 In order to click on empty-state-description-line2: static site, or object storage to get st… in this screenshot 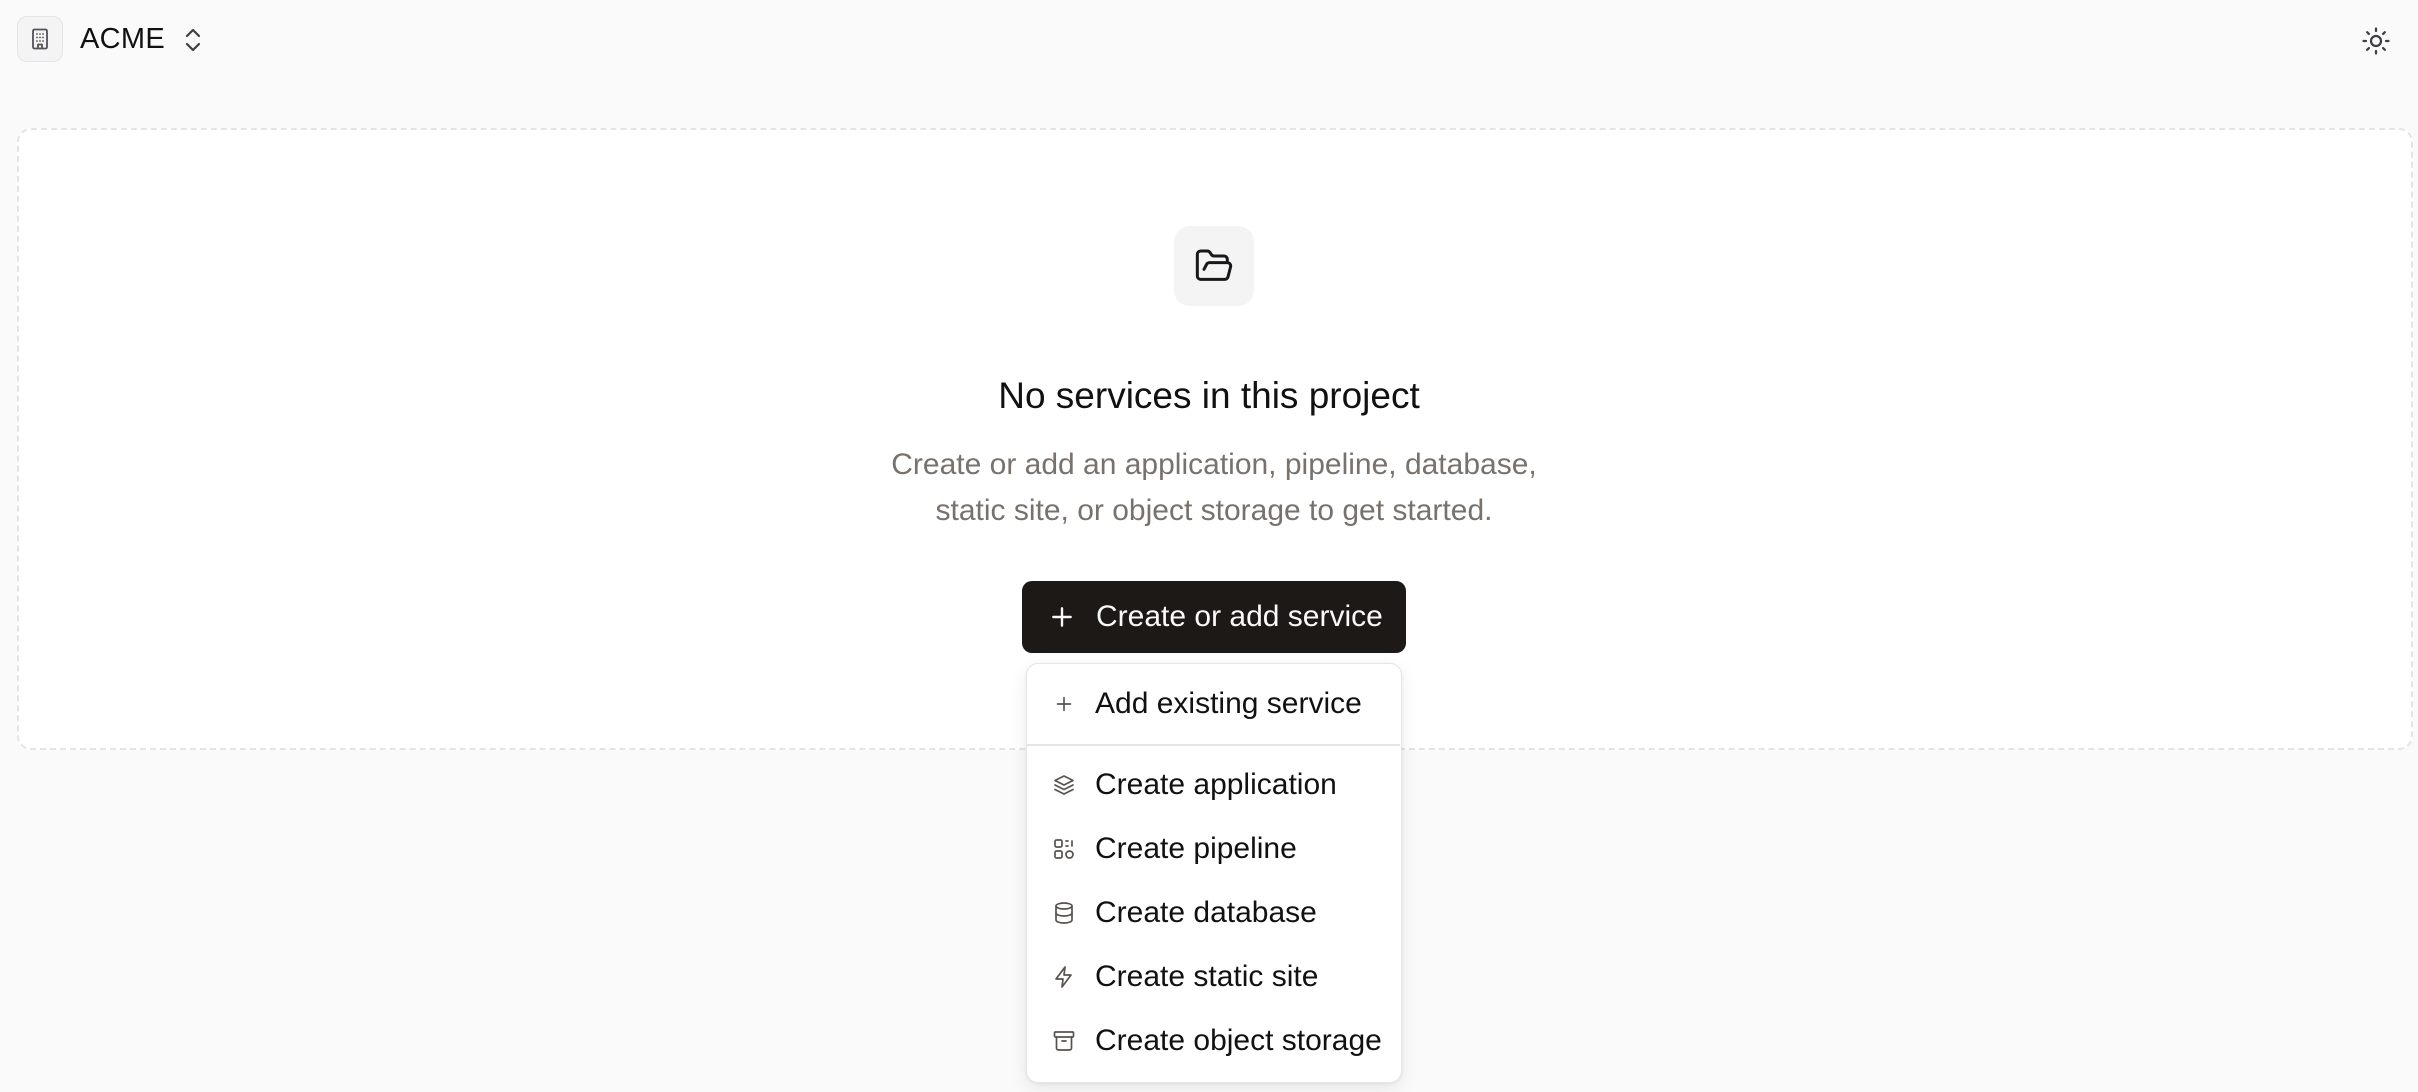, I will do `click(1214, 510)`.